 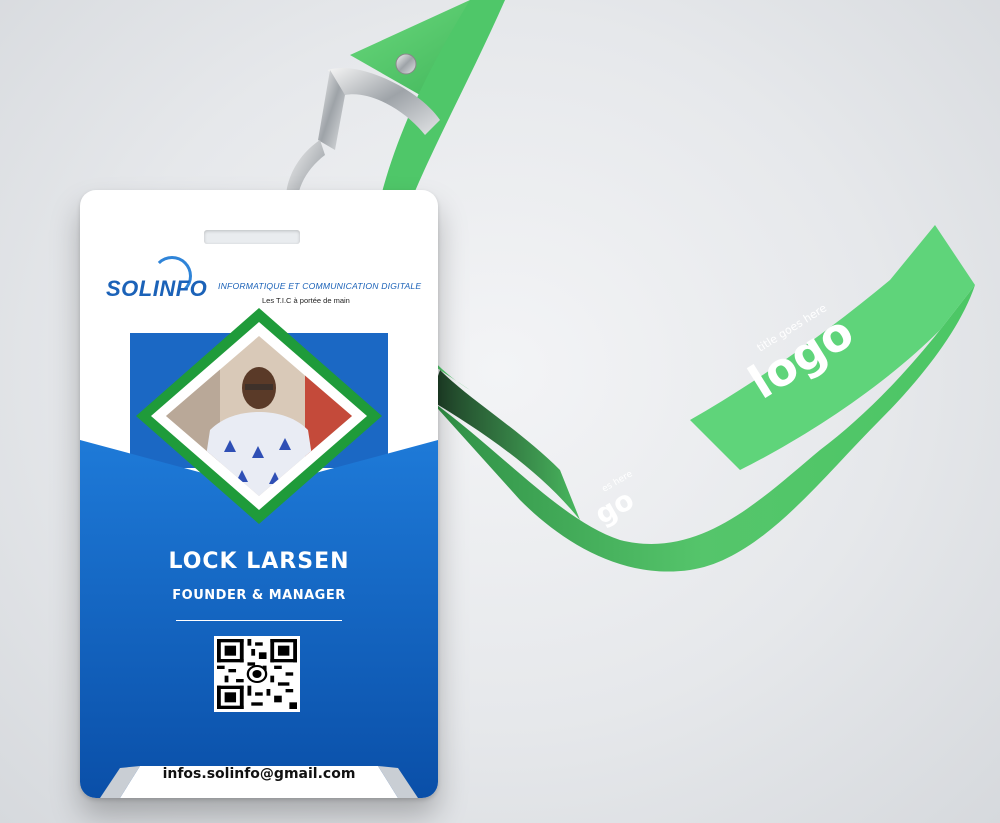 What do you see at coordinates (259, 774) in the screenshot?
I see `contact-email: infos.solinfo@gmail.com` at bounding box center [259, 774].